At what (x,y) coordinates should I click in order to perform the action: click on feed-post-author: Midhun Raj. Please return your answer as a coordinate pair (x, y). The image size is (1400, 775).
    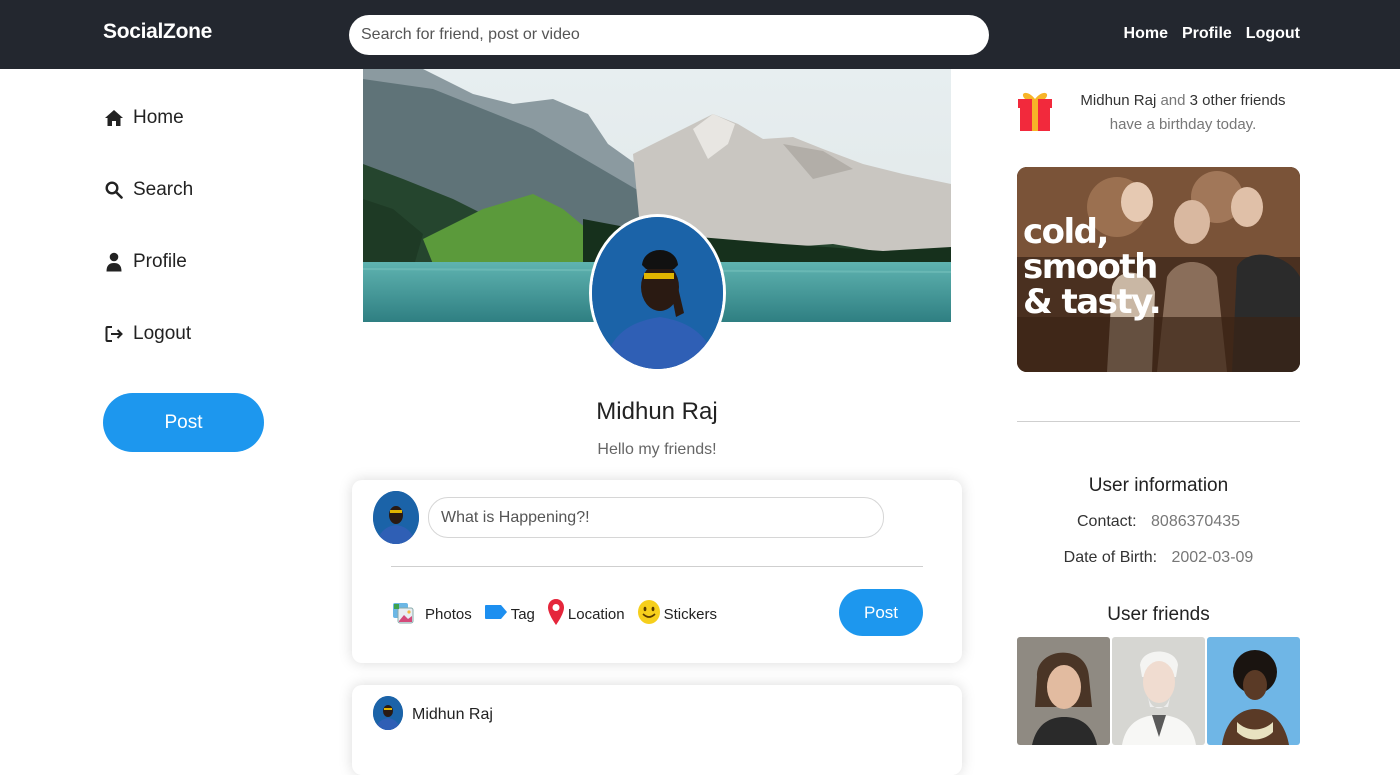
    Looking at the image, I should click on (452, 715).